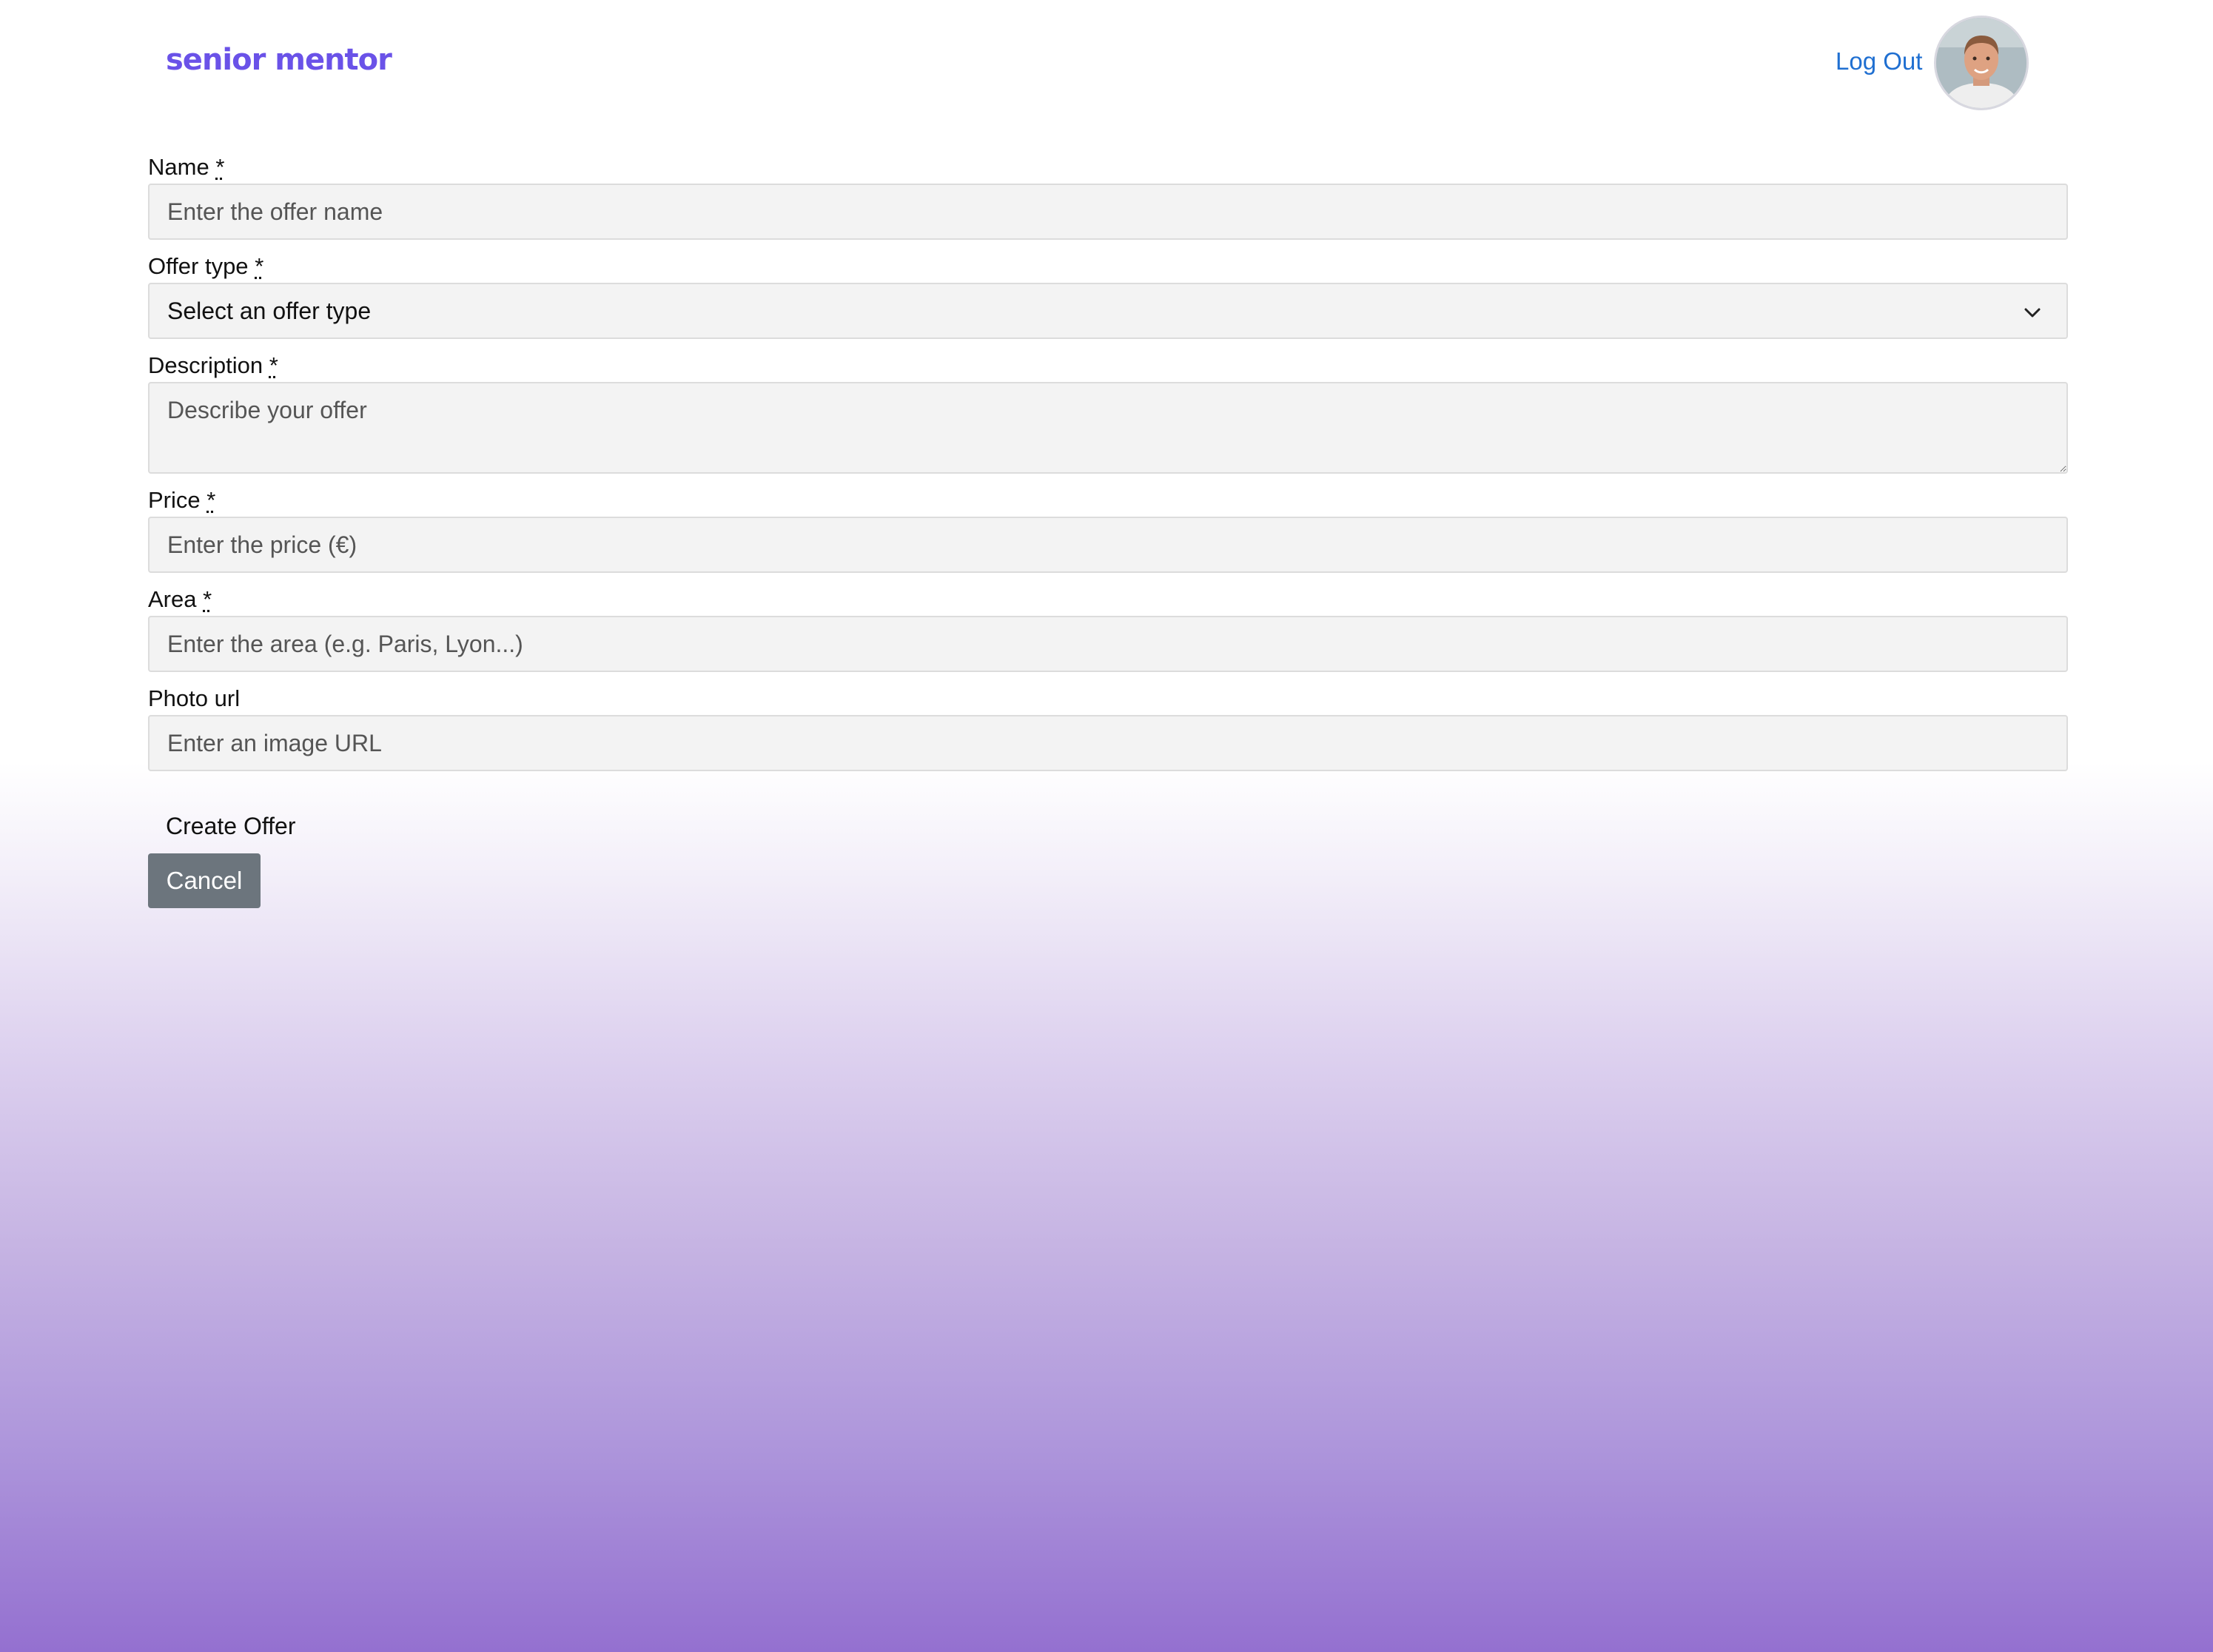  Describe the element at coordinates (205, 880) in the screenshot. I see `cancel-button: Cancel` at that location.